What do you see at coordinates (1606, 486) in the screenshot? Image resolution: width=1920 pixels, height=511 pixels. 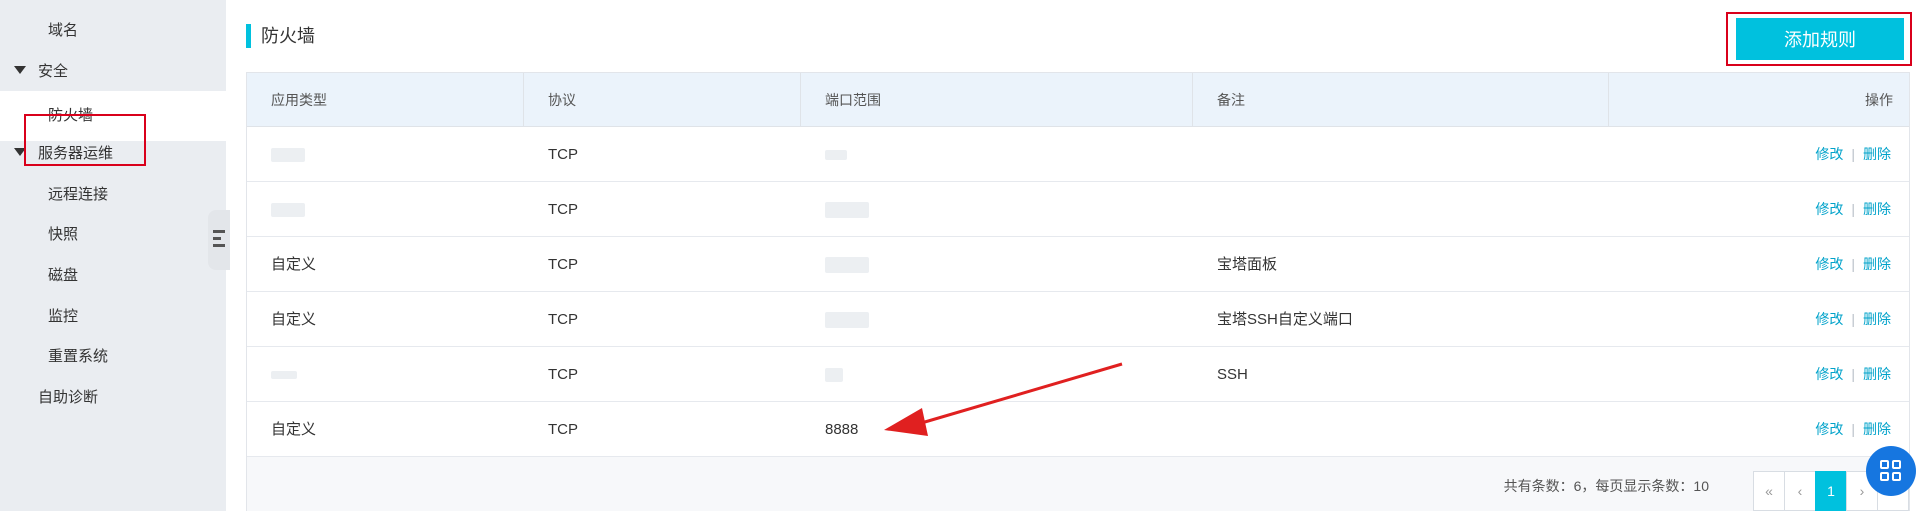 I see `pagination-info: 共有条数：6，每页显示条数：10` at bounding box center [1606, 486].